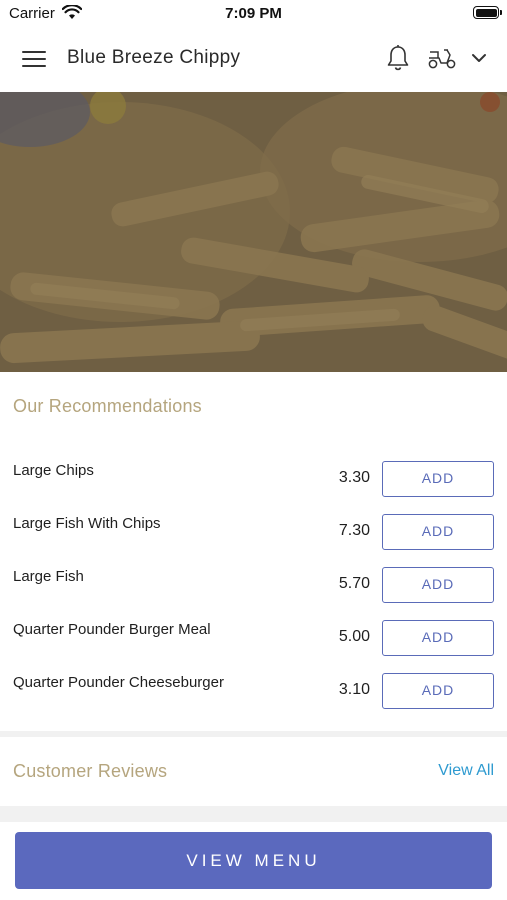 The height and width of the screenshot is (900, 507). I want to click on item-name: Quarter Pounder Cheeseburger, so click(118, 682).